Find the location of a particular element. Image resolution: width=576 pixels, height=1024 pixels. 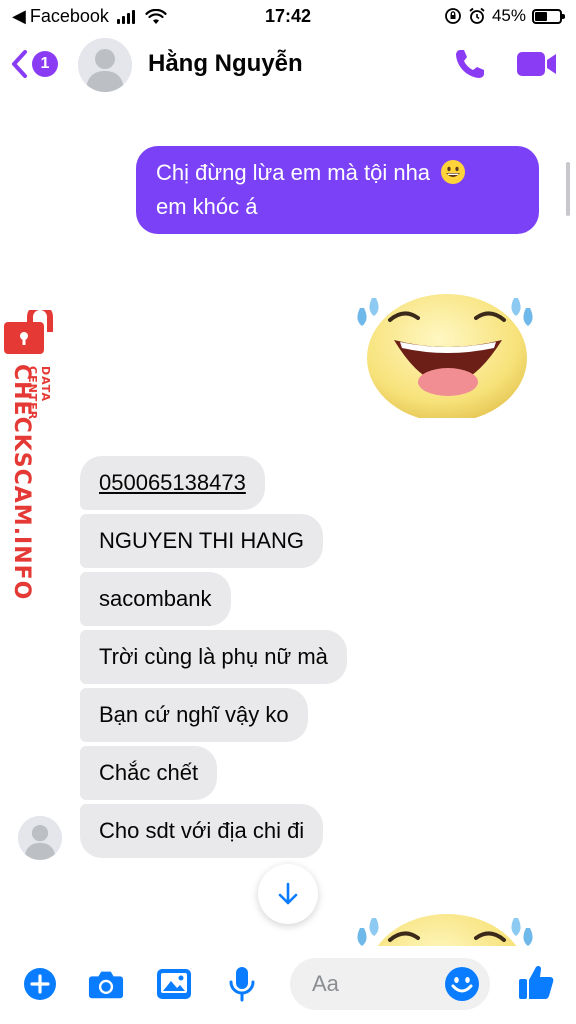

message-text: Cho sdt với địa chi đi is located at coordinates (202, 830).